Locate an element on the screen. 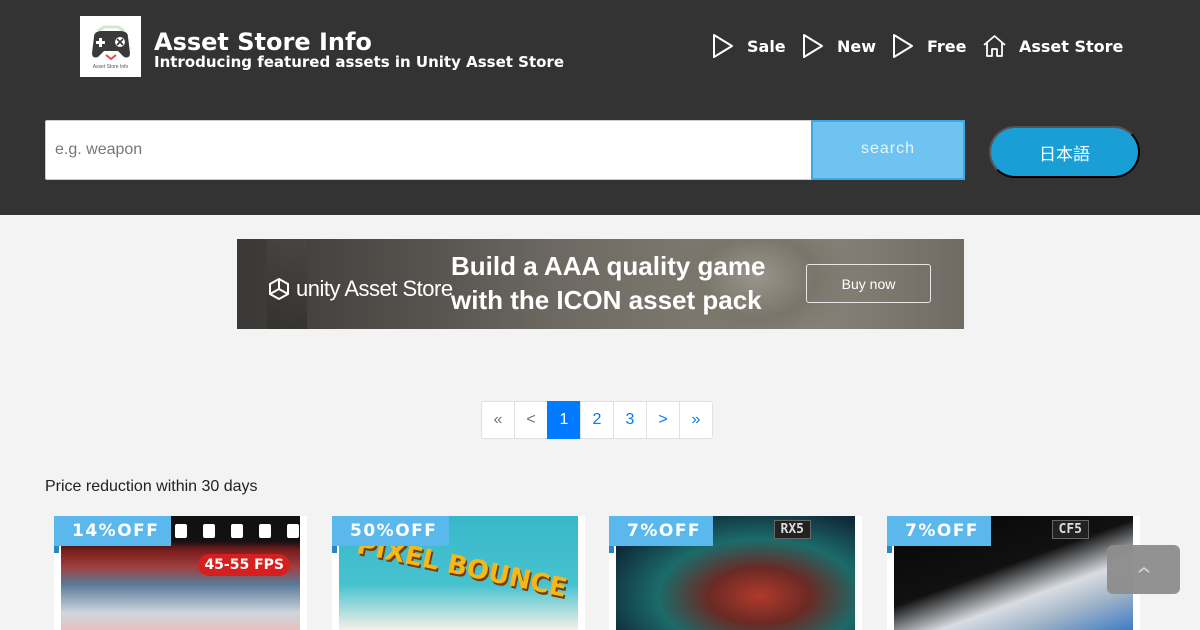  nav-sale-label: Sale is located at coordinates (766, 46).